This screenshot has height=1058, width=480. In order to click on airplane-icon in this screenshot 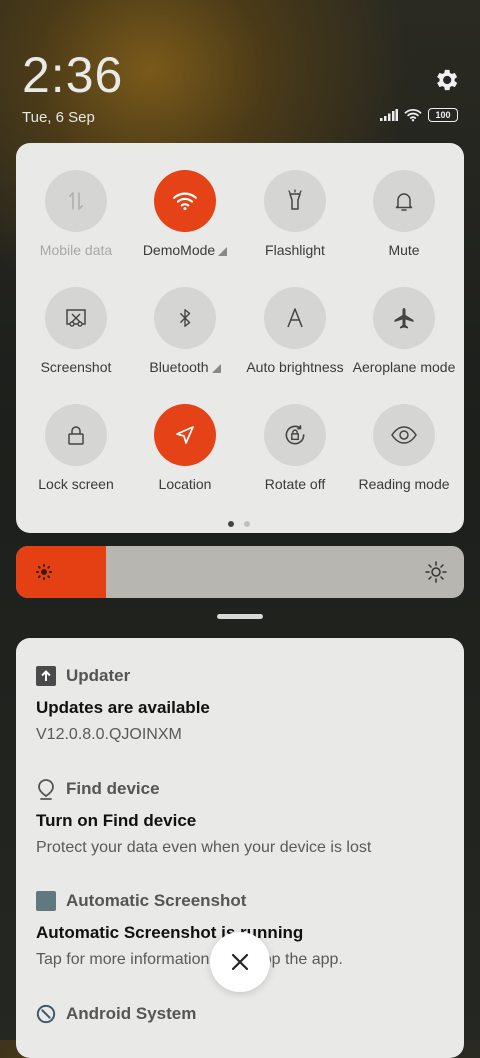, I will do `click(404, 318)`.